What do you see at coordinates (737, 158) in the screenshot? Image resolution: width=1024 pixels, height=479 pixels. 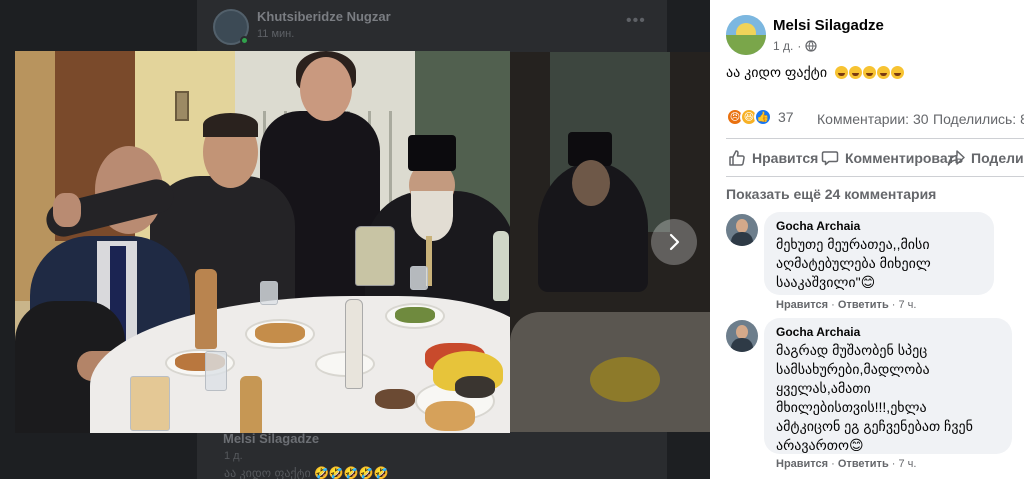 I see `thumbs-up-icon` at bounding box center [737, 158].